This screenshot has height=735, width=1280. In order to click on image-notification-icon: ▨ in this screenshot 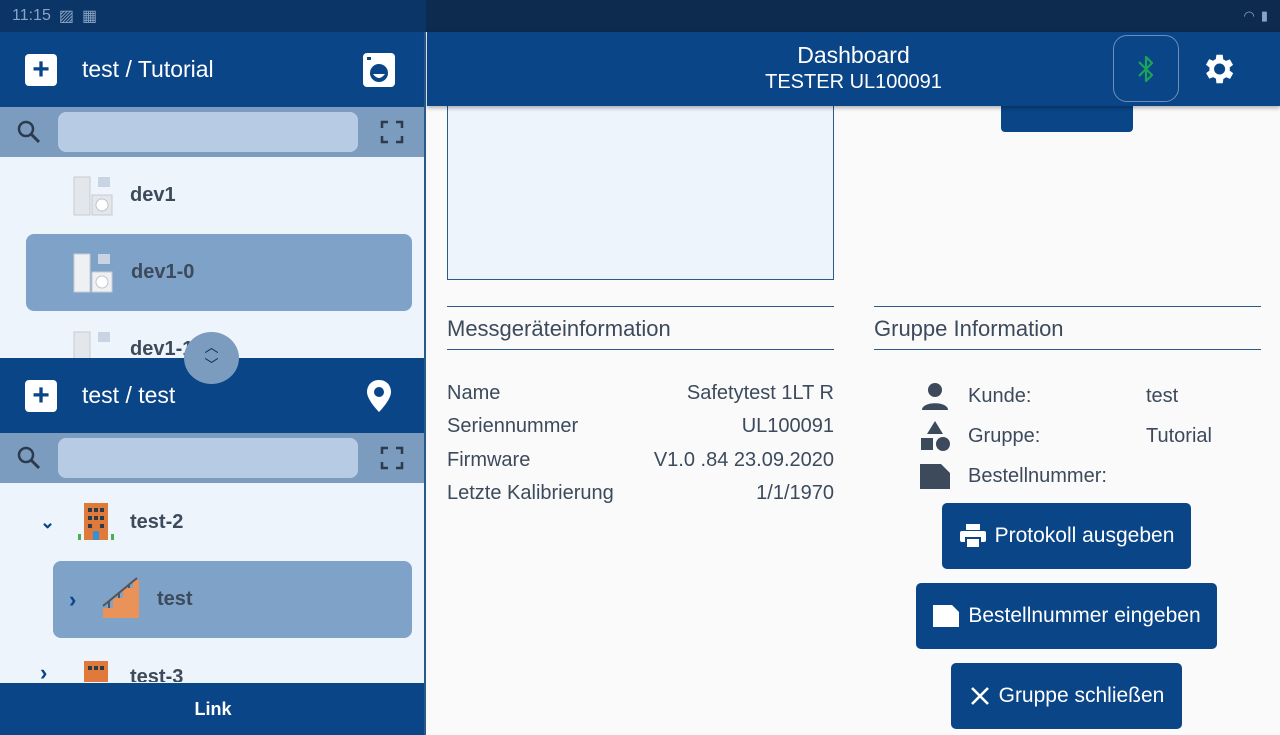, I will do `click(66, 16)`.